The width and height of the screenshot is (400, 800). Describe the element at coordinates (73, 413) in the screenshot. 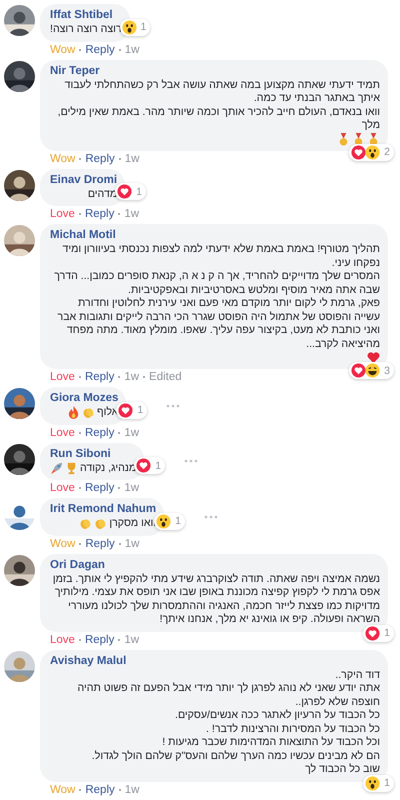

I see `fire-icon` at that location.